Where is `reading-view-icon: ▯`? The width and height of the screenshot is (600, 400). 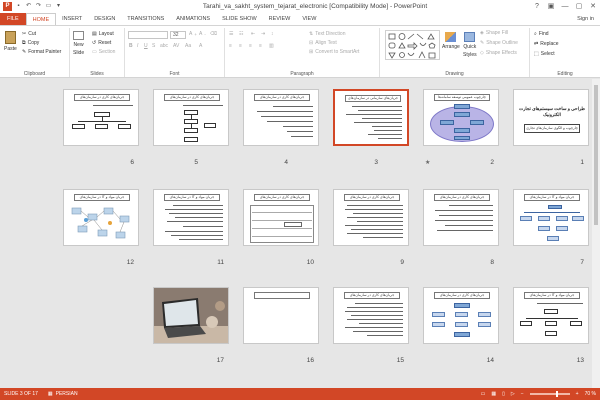
reading-view-icon: ▯ is located at coordinates (503, 394).